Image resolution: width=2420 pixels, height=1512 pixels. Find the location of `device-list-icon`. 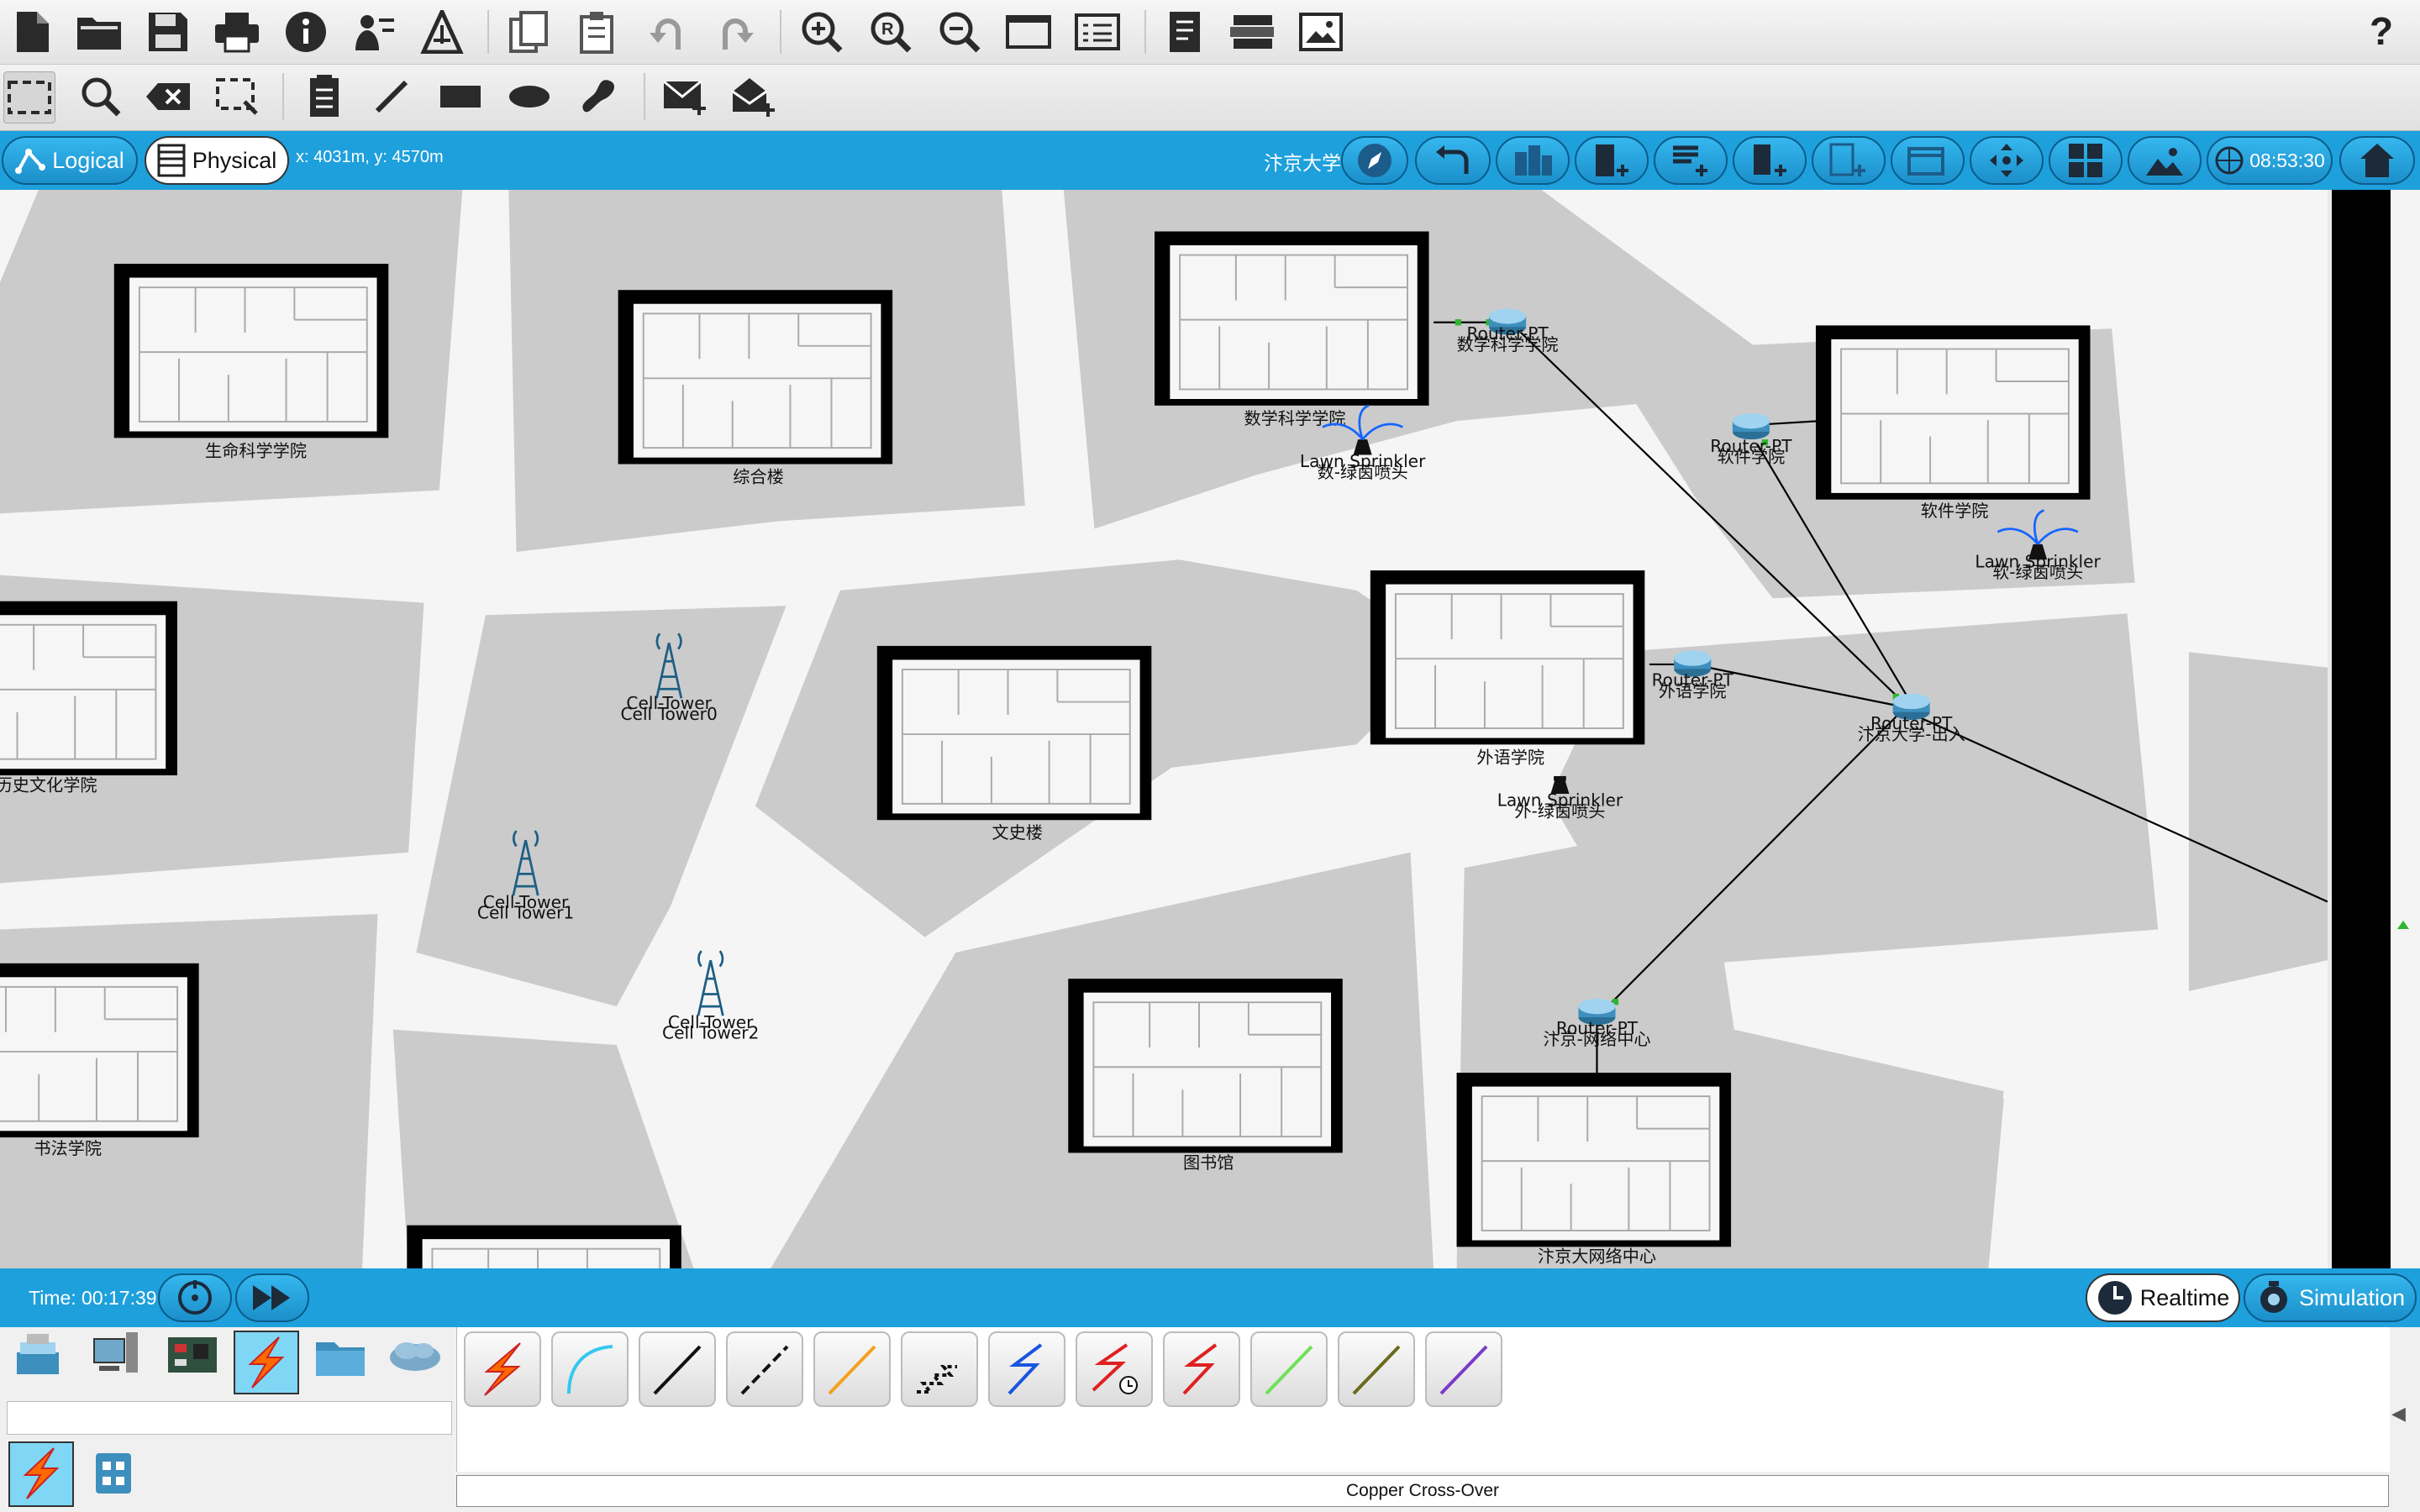

device-list-icon is located at coordinates (1252, 32).